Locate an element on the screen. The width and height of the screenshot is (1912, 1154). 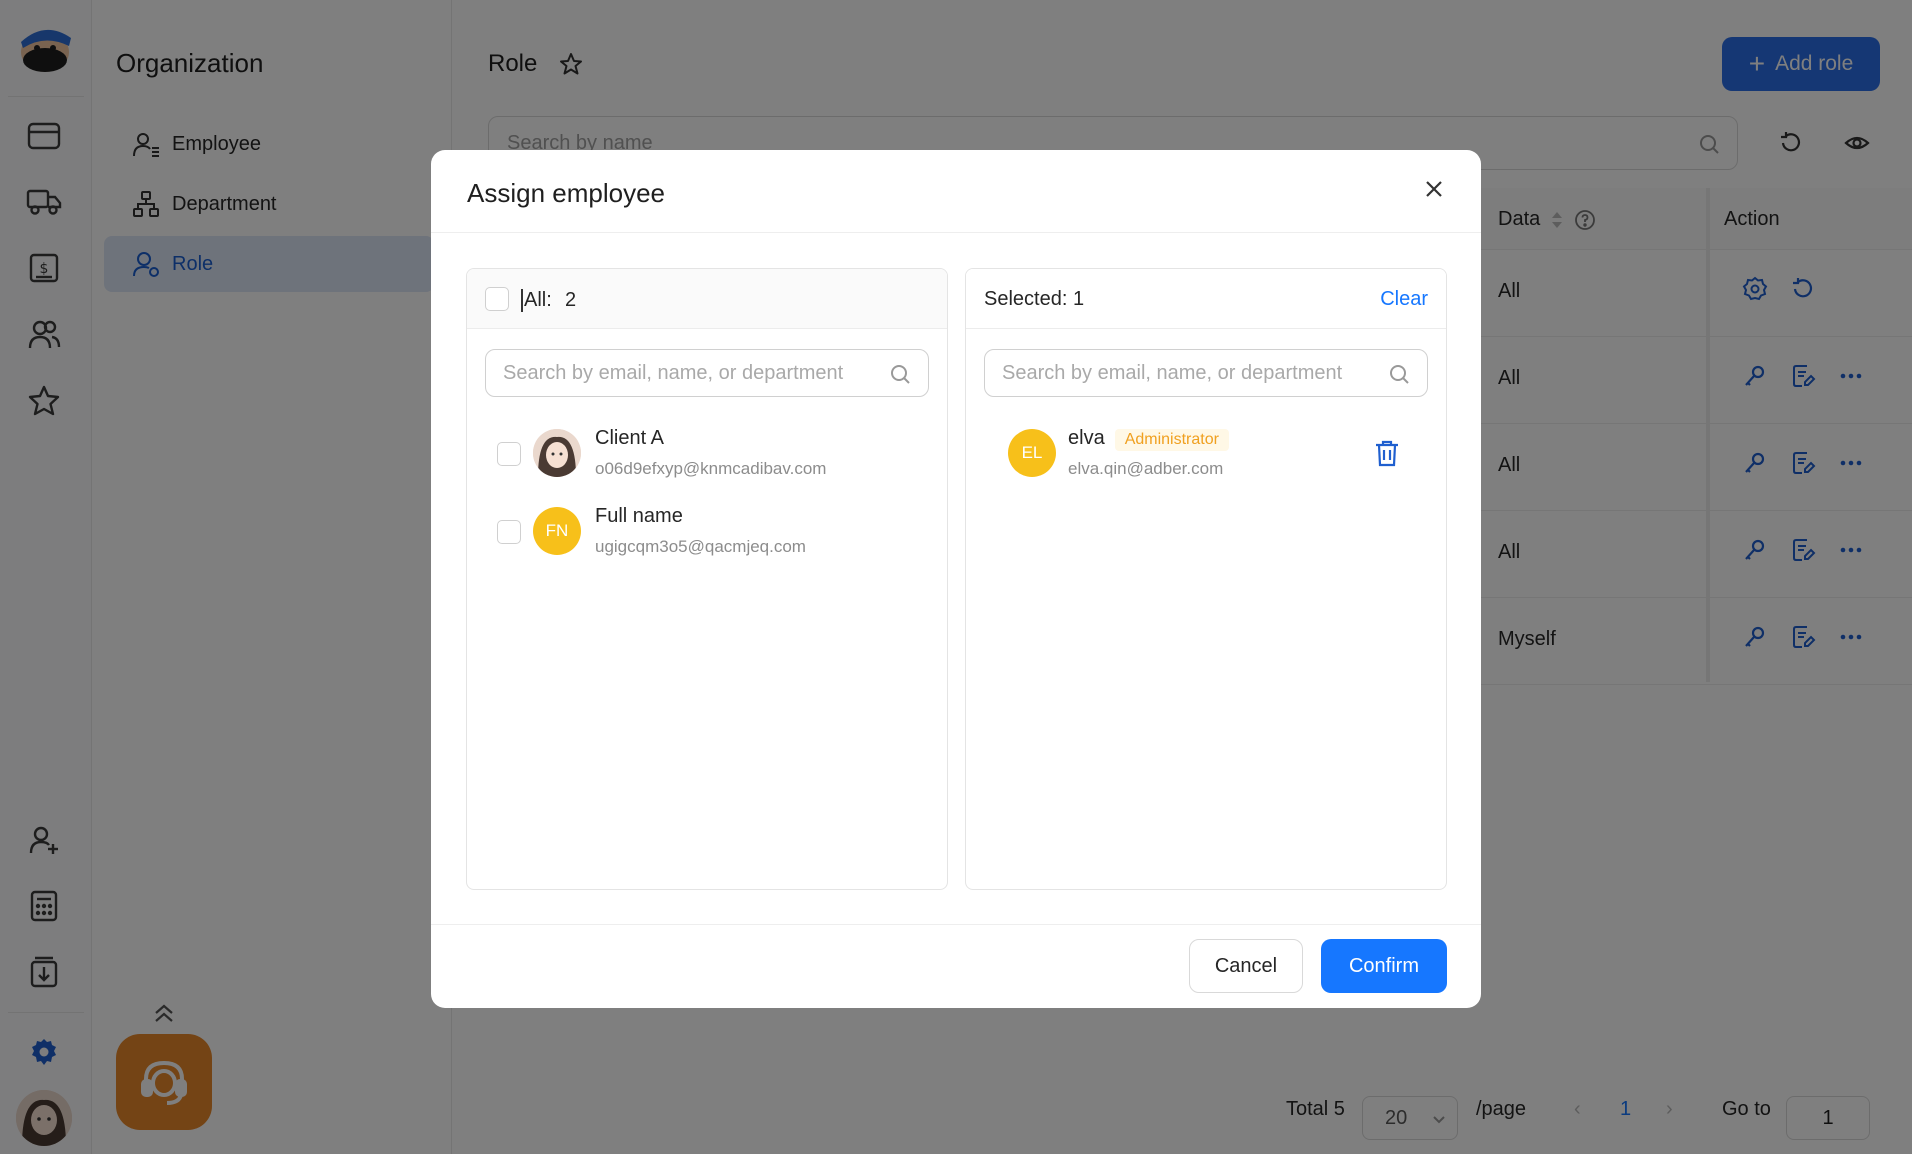
select-all-checkbox is located at coordinates (497, 299).